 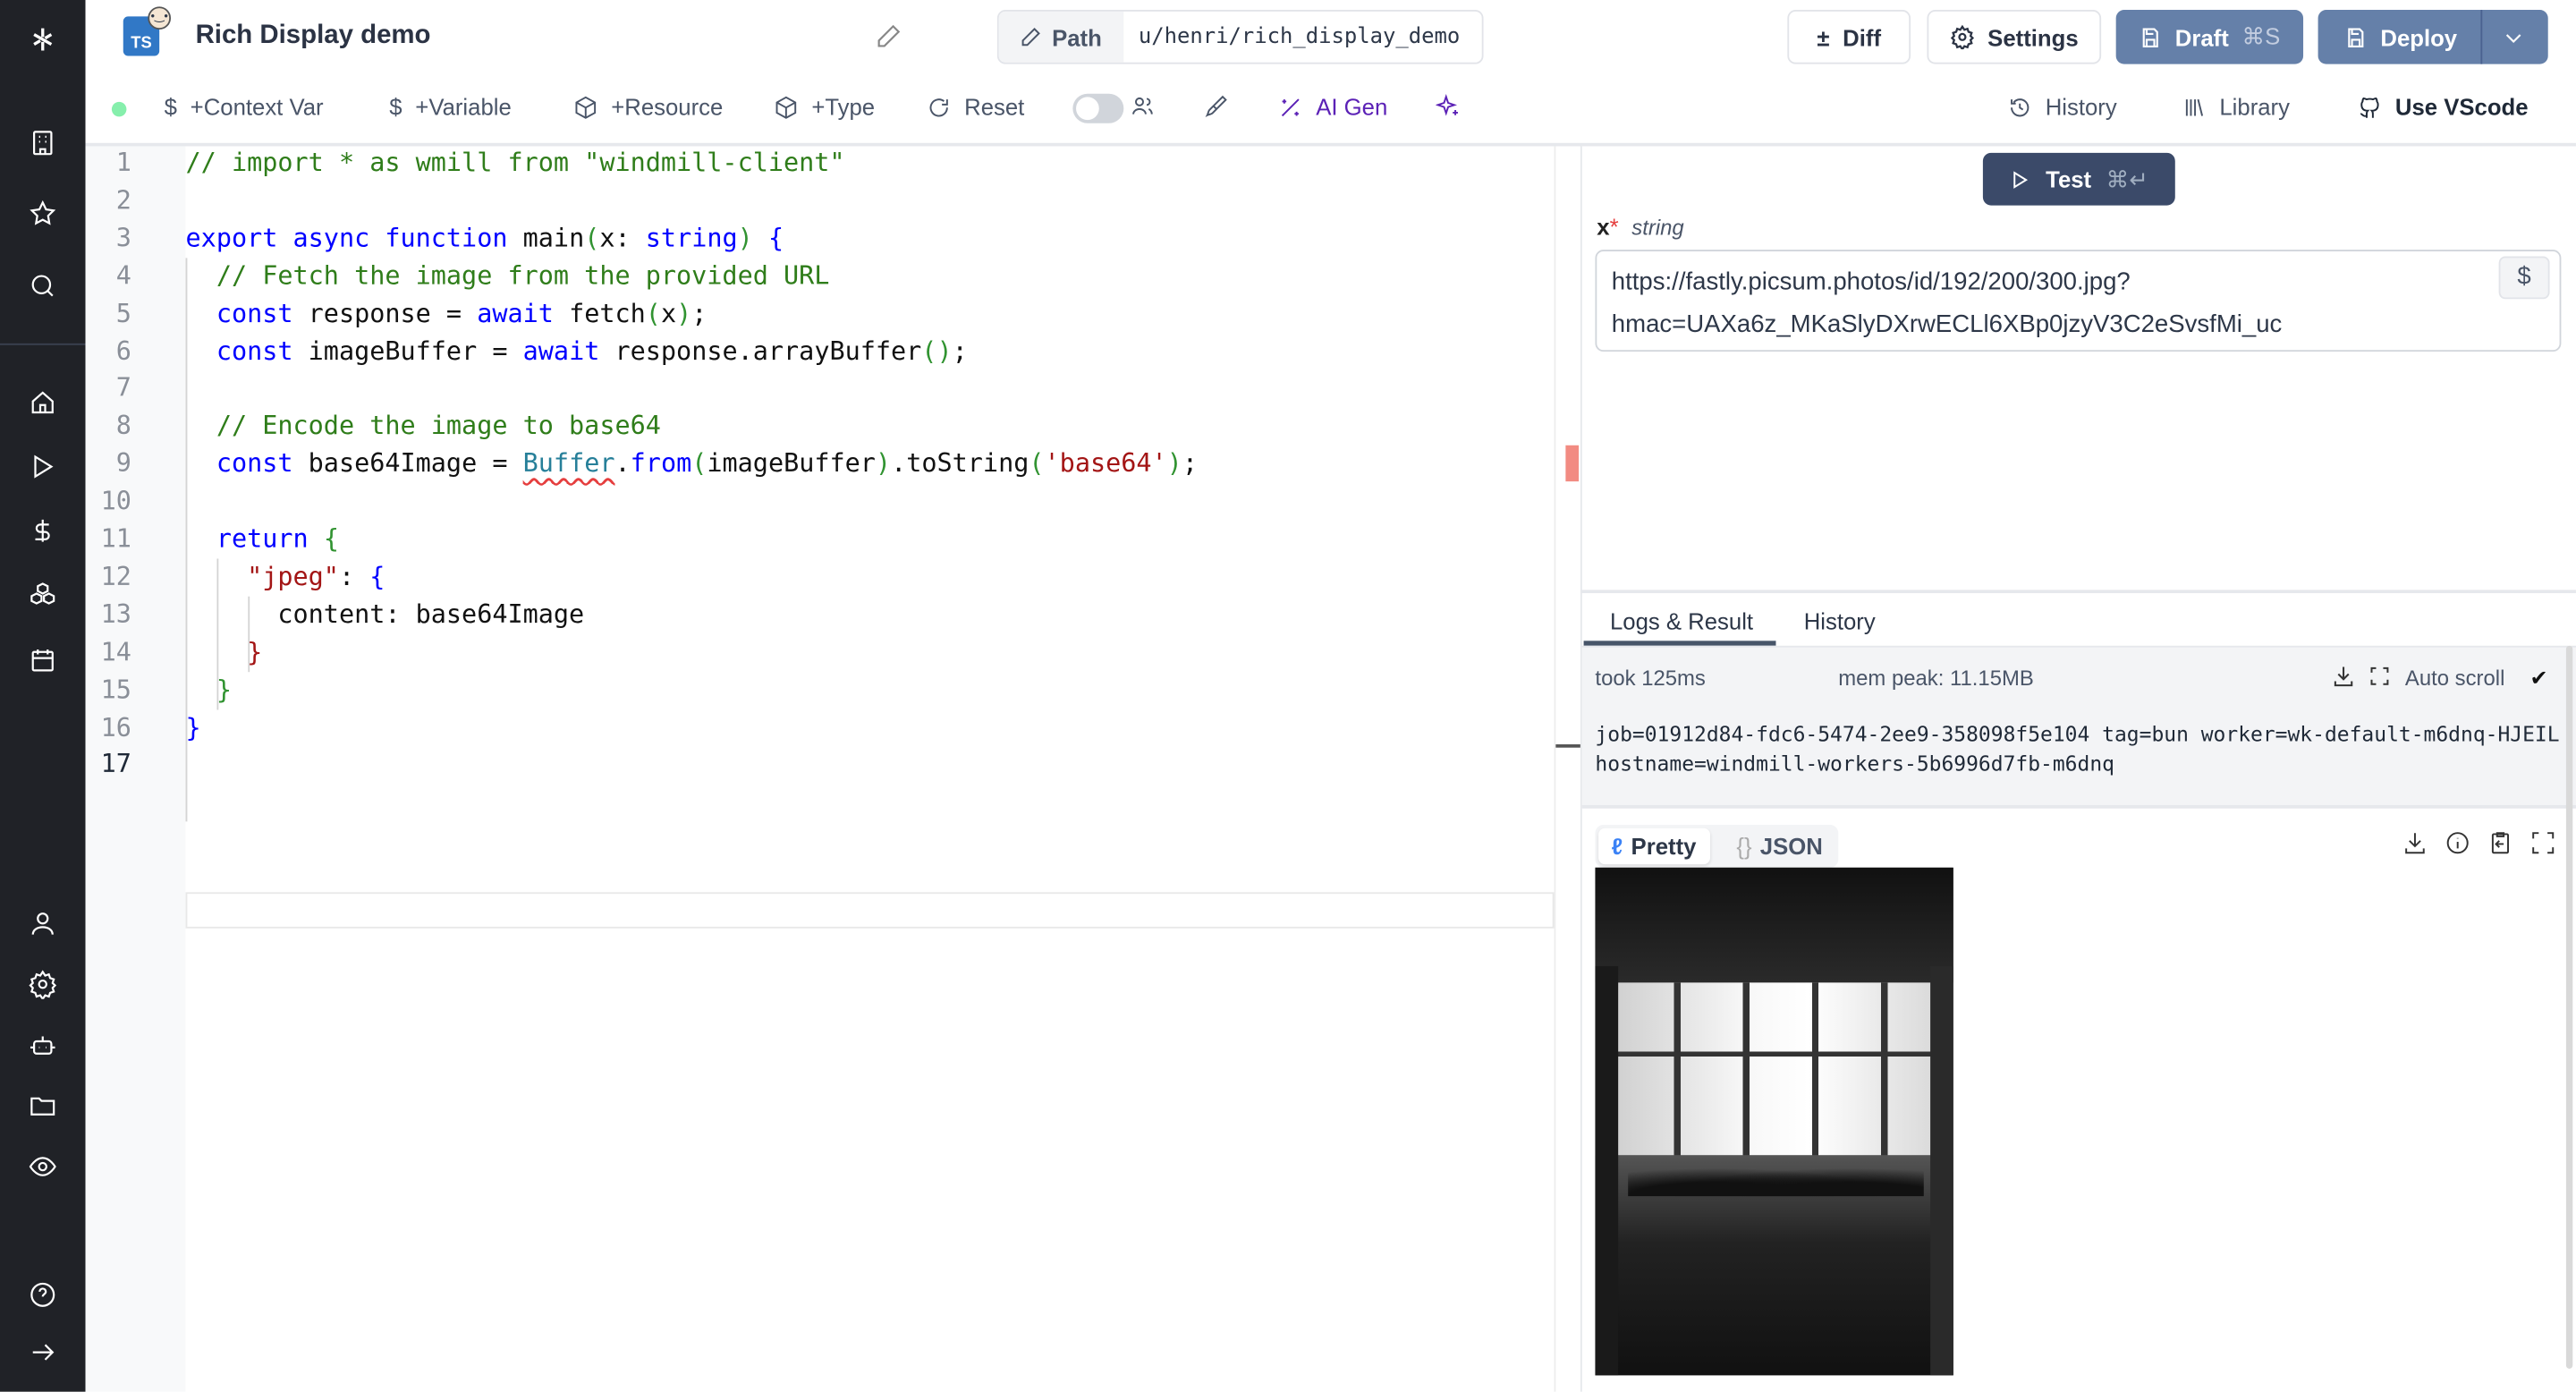 What do you see at coordinates (1216, 106) in the screenshot?
I see `format-brush-button` at bounding box center [1216, 106].